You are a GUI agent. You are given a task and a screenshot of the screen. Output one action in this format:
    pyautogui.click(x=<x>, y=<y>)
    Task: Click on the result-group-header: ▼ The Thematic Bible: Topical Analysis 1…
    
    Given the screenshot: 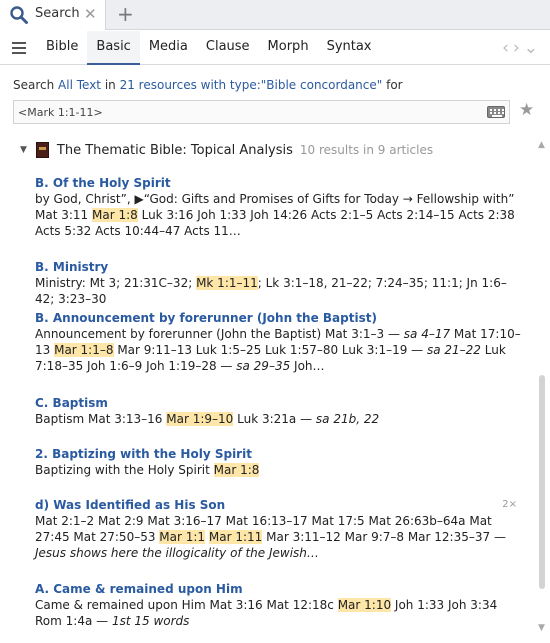 What is the action you would take?
    pyautogui.click(x=226, y=150)
    